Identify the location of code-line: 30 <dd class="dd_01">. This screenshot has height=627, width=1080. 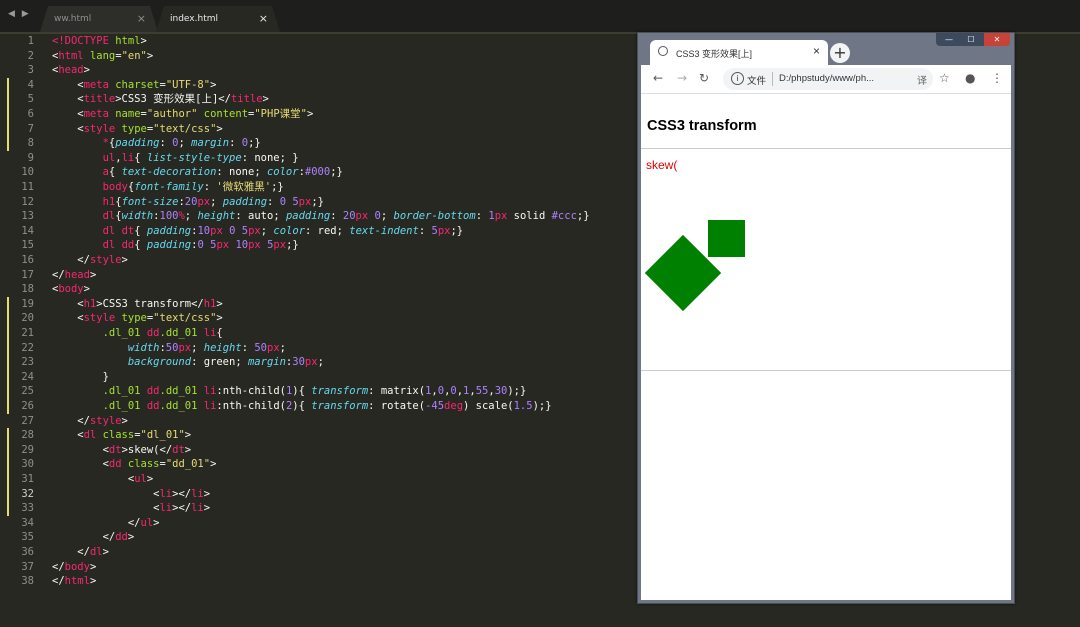
(326, 464).